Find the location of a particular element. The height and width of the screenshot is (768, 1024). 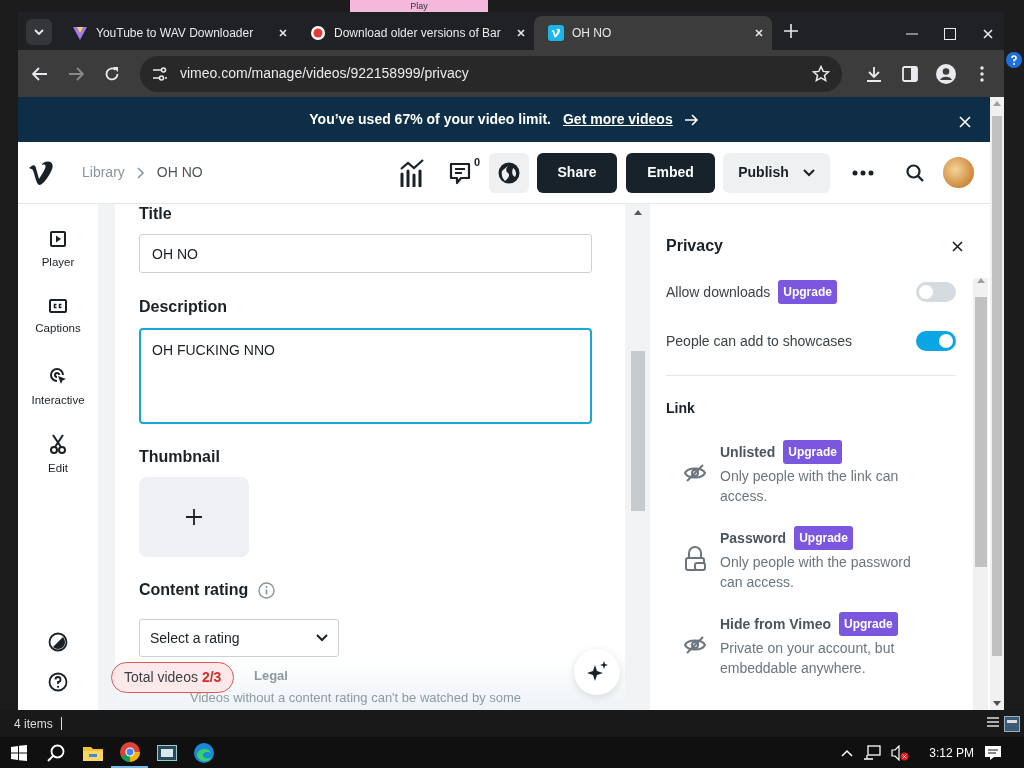

sparkle-icon is located at coordinates (597, 672).